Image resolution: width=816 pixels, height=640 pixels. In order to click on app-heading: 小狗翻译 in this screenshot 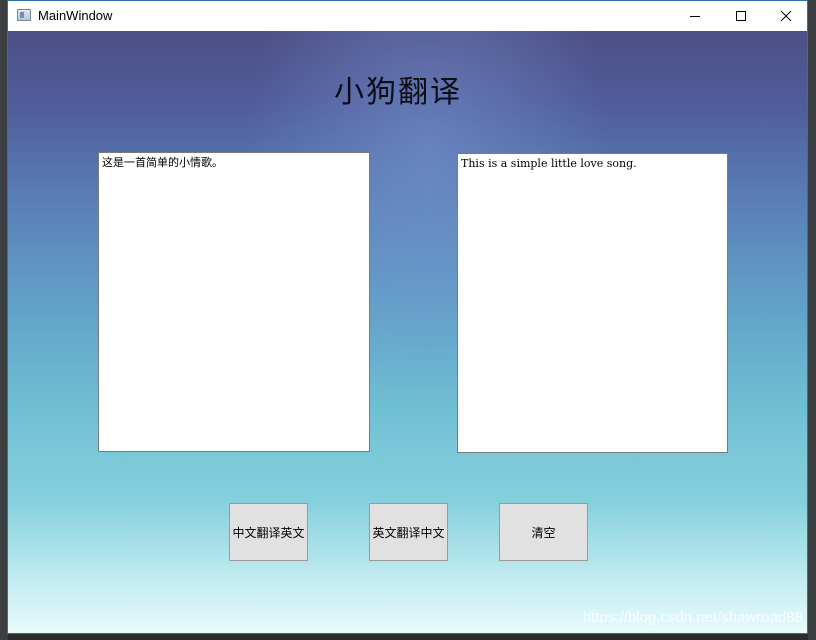, I will do `click(398, 92)`.